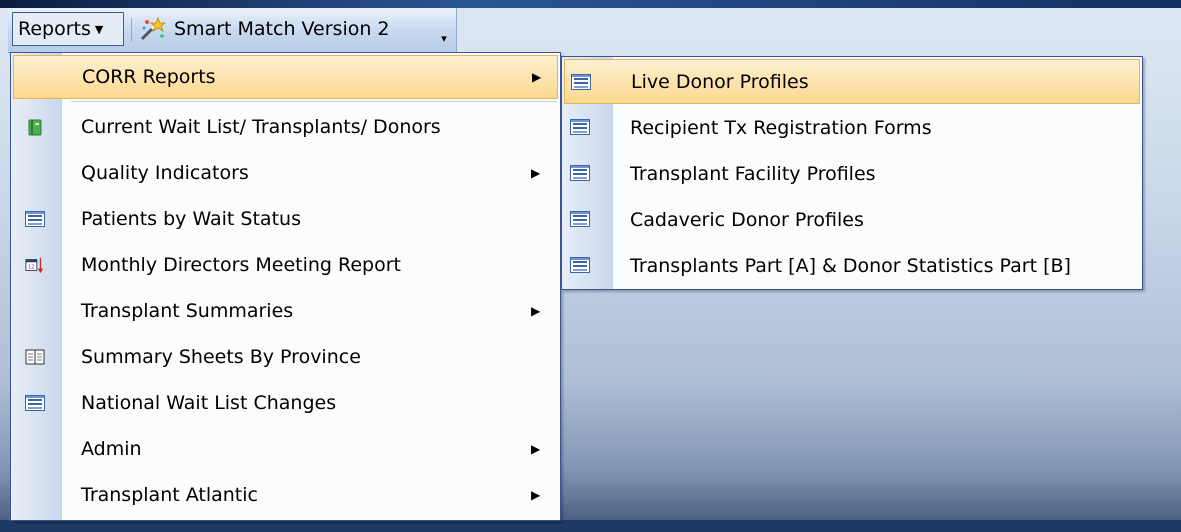 This screenshot has width=1181, height=532. I want to click on menu-item-transplant-summaries: Transplant Summaries ▶, so click(285, 311).